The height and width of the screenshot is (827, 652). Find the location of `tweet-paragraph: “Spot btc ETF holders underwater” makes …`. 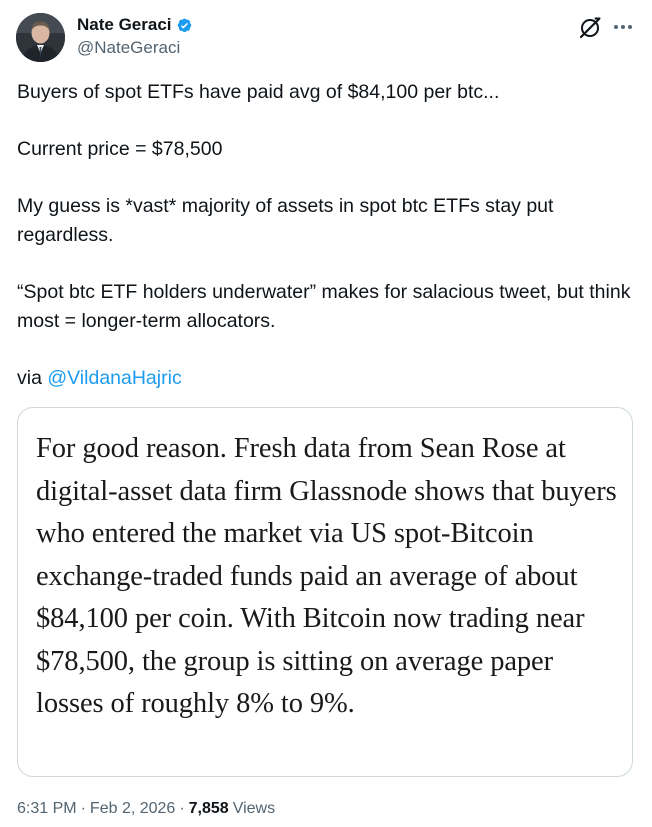

tweet-paragraph: “Spot btc ETF holders underwater” makes … is located at coordinates (324, 306).